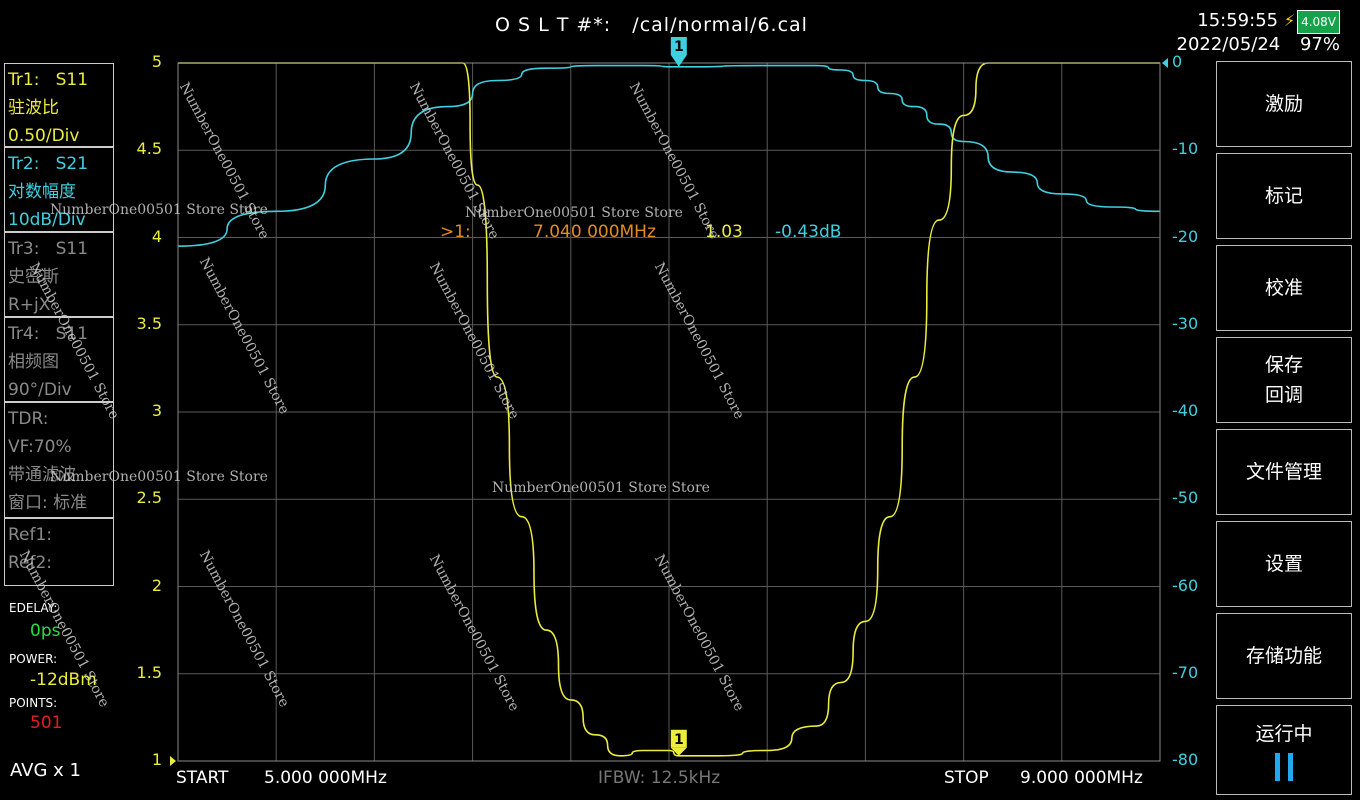 The height and width of the screenshot is (800, 1360). Describe the element at coordinates (1185, 236) in the screenshot. I see `right-axis-tick-label: -20` at that location.